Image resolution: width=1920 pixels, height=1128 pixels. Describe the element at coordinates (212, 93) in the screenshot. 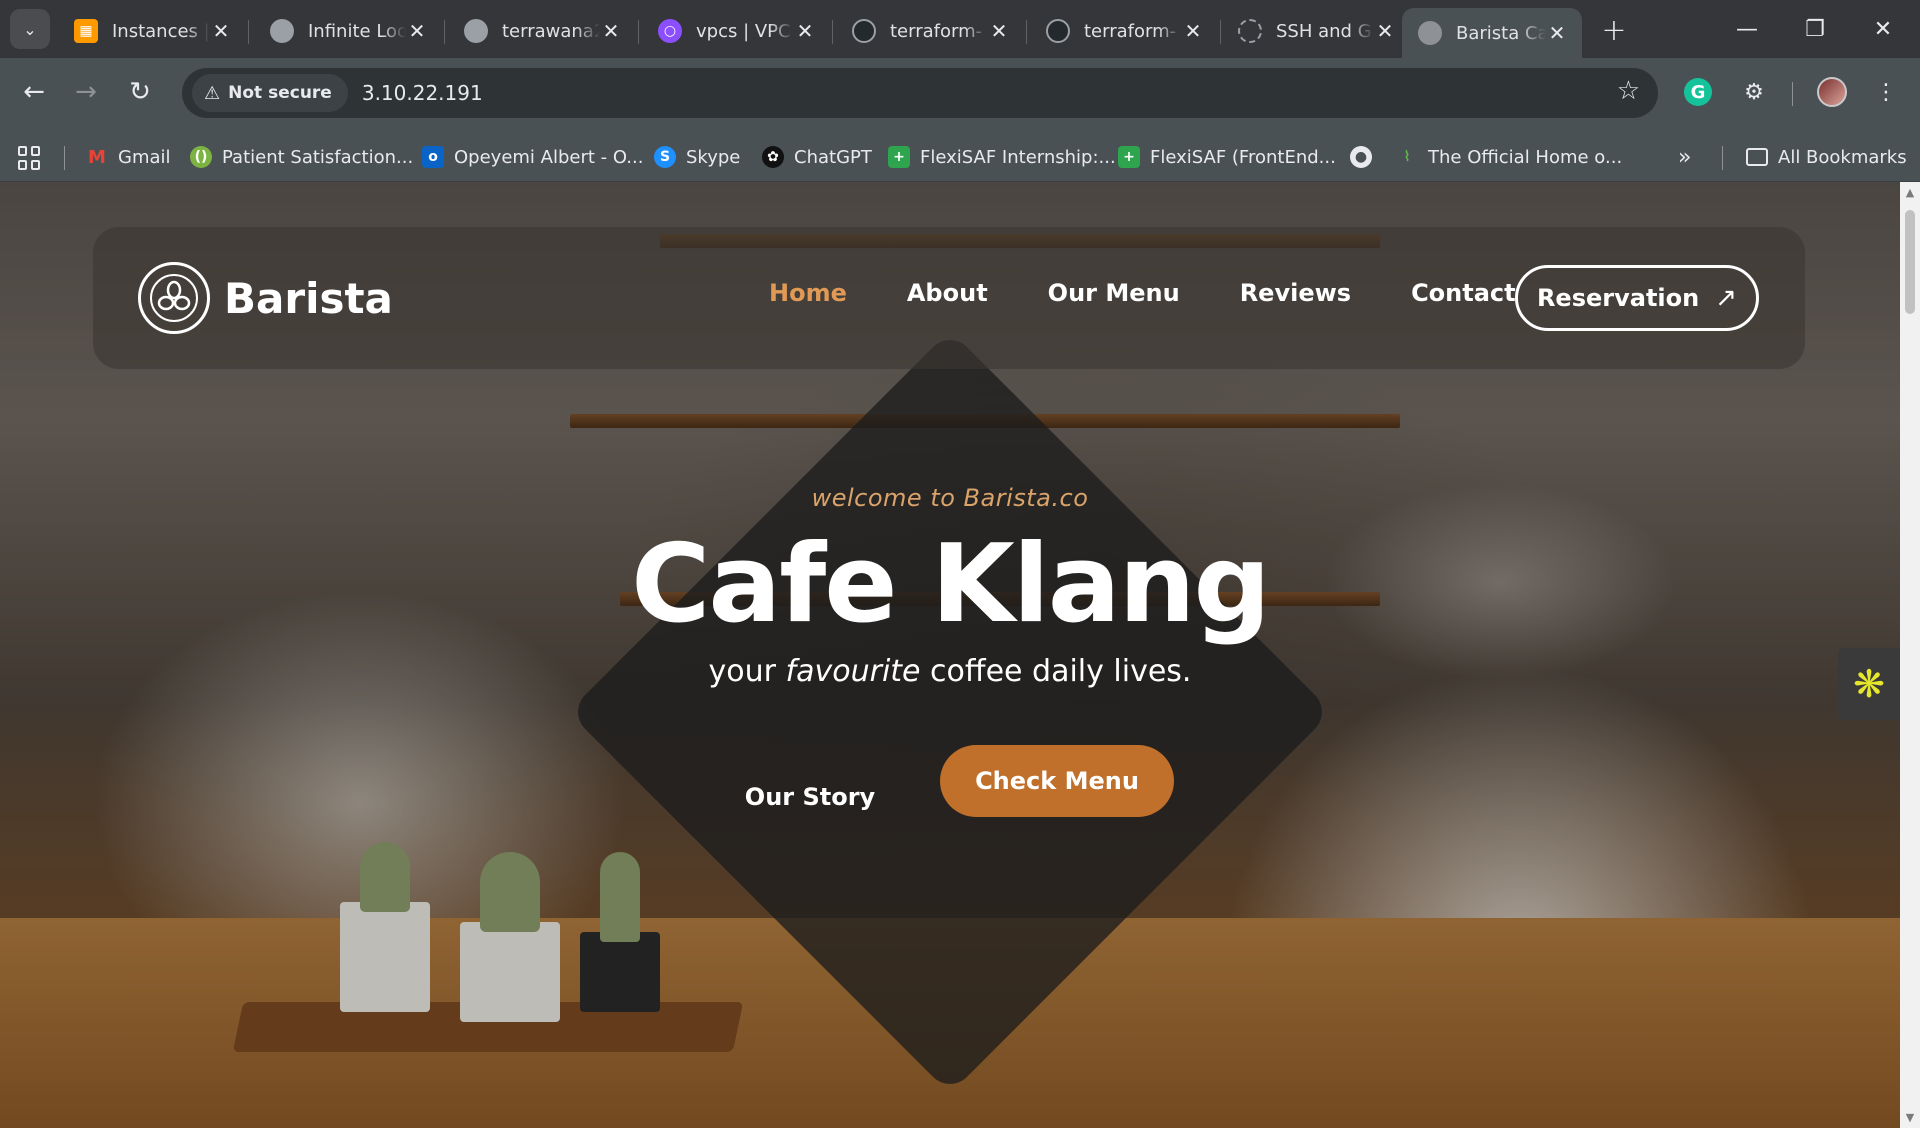

I see `warning-icon: ⚠` at that location.